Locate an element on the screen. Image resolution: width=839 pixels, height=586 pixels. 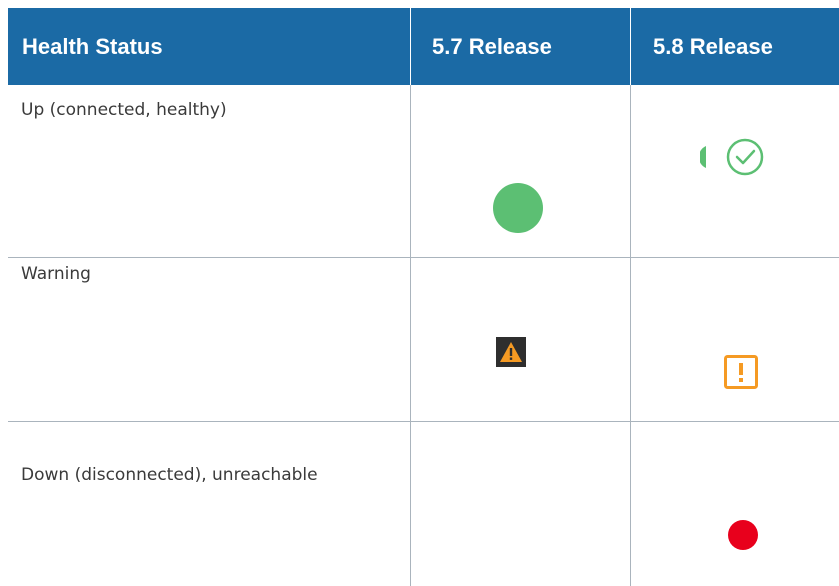
warning-triangle-icon is located at coordinates (511, 354).